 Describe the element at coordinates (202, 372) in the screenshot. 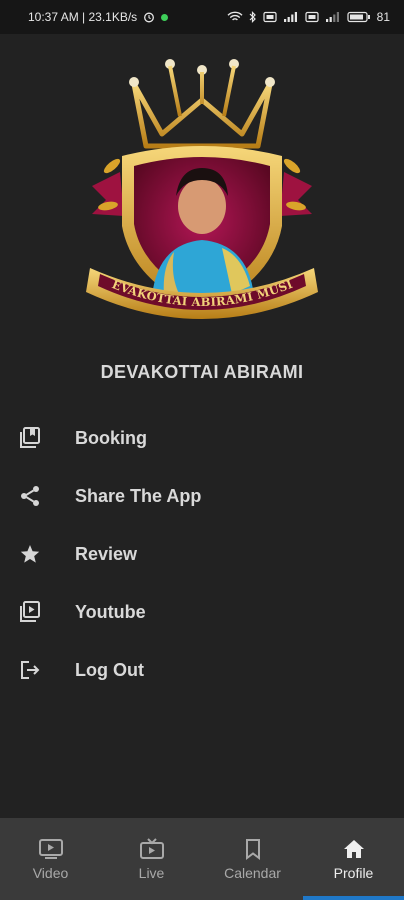

I see `profile-name: DEVAKOTTAI ABIRAMI` at that location.